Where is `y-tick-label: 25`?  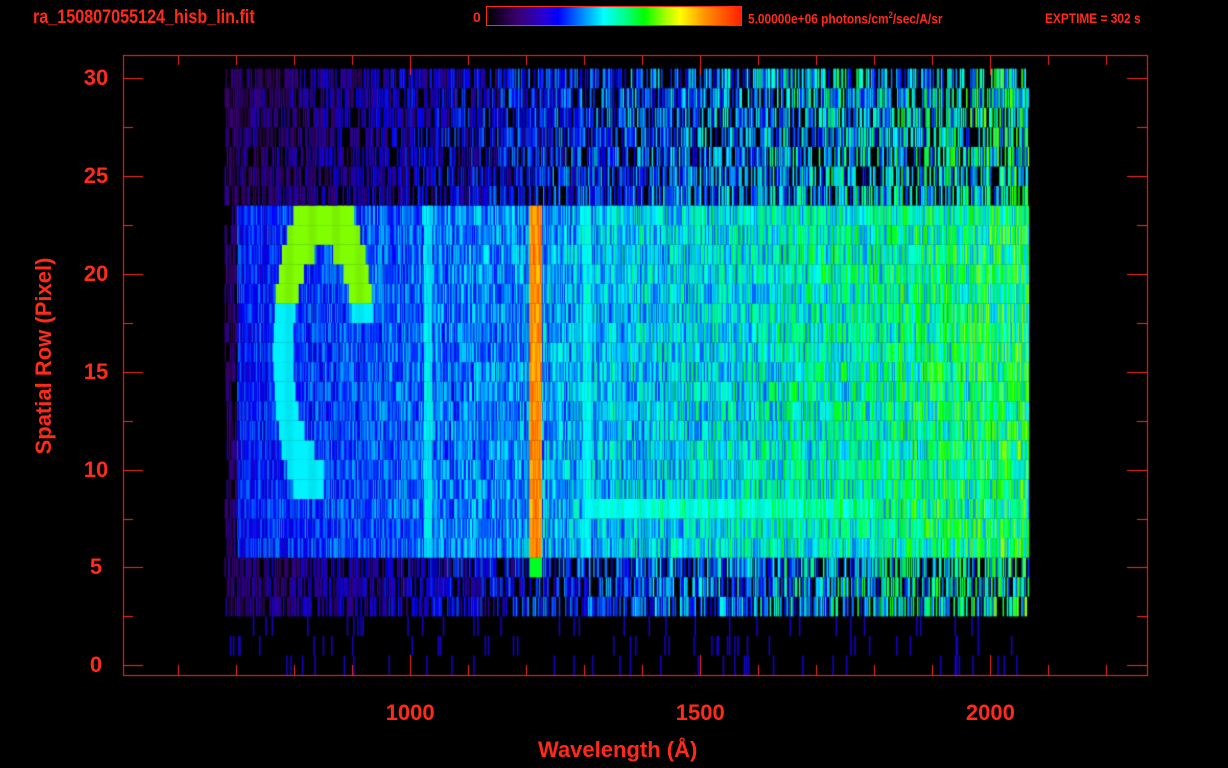
y-tick-label: 25 is located at coordinates (96, 176).